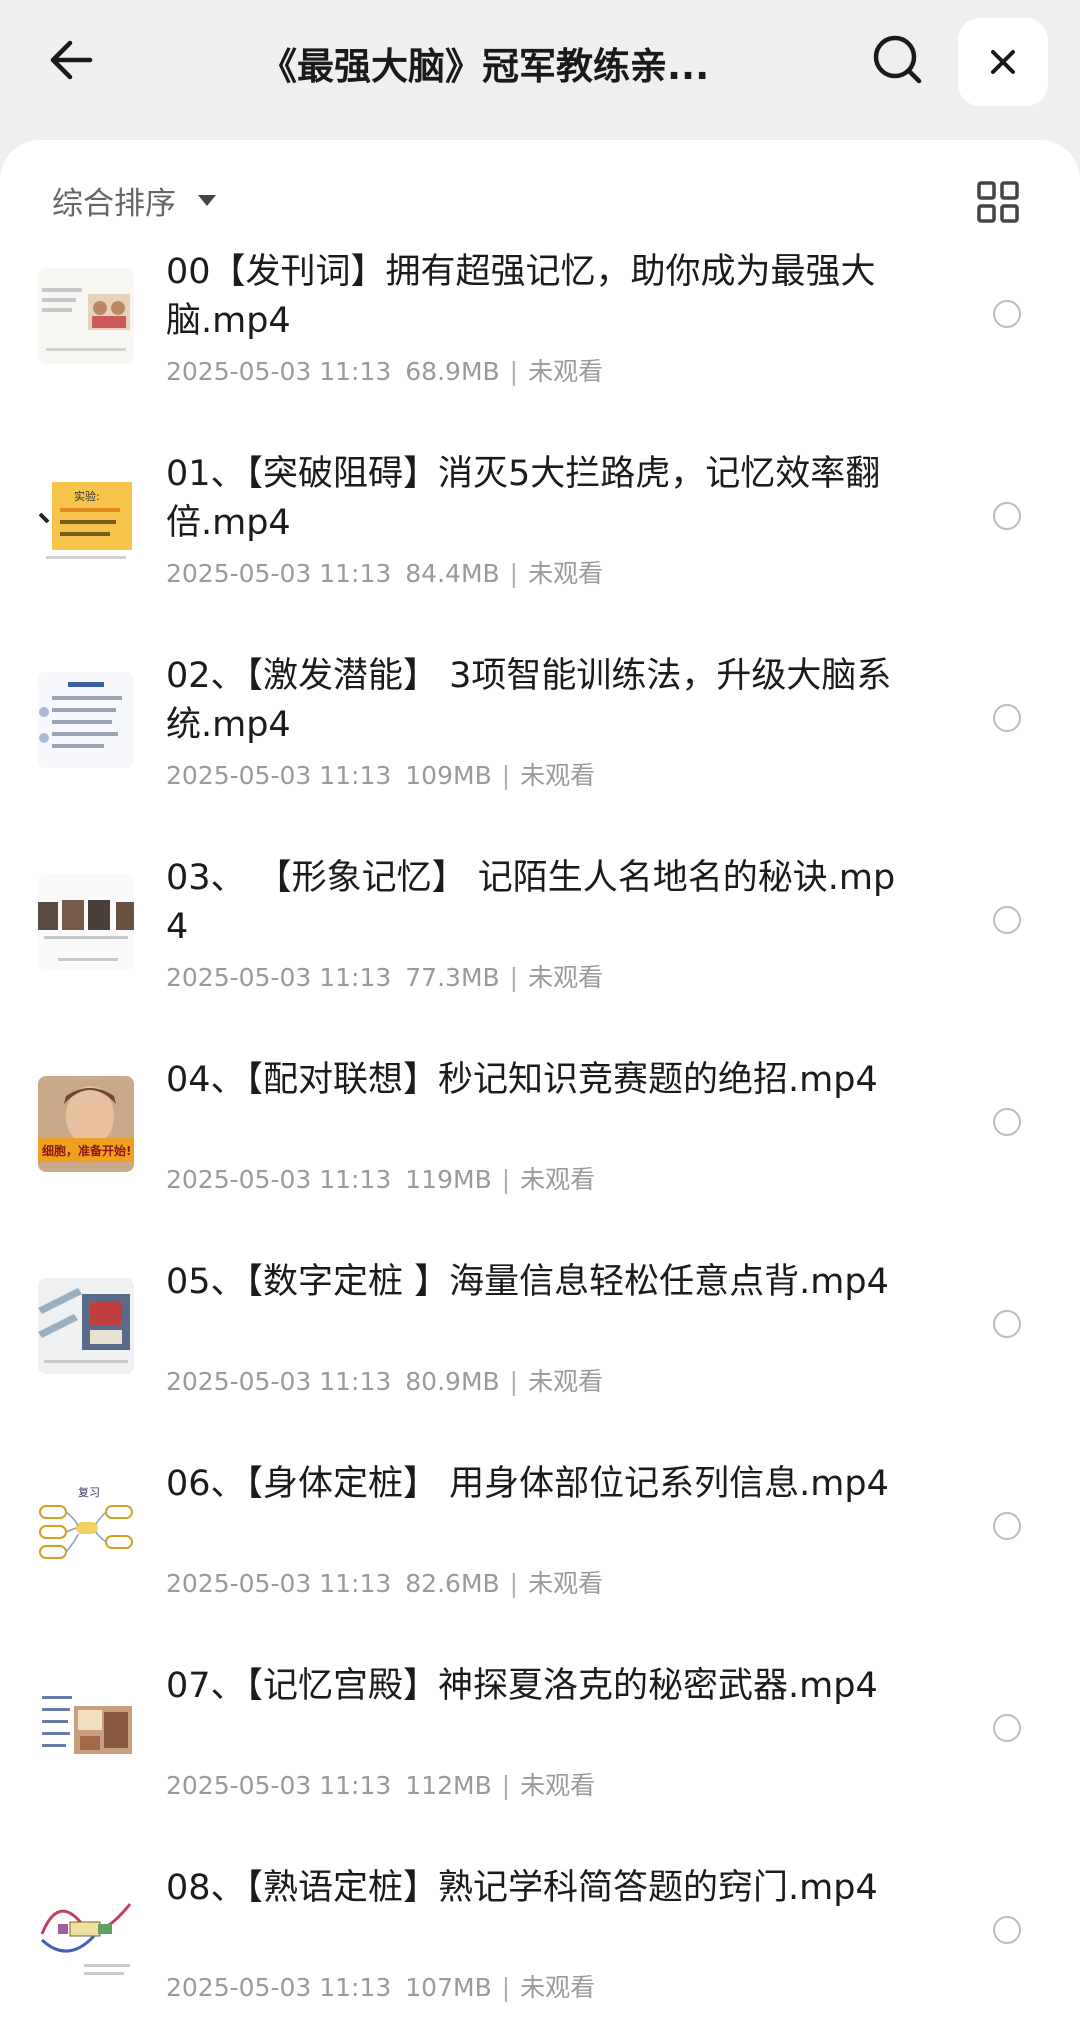 This screenshot has height=2040, width=1080. Describe the element at coordinates (529, 700) in the screenshot. I see `file-name: 02、【激发潜能】 3项智能训练法，升级大脑系统.mp4` at that location.